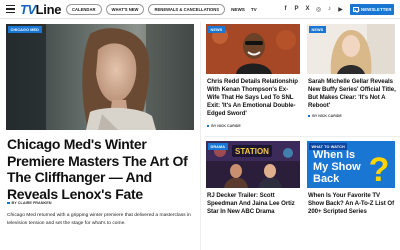 This screenshot has width=400, height=250. What do you see at coordinates (334, 155) in the screenshot?
I see `graphic-line-1: When Is` at bounding box center [334, 155].